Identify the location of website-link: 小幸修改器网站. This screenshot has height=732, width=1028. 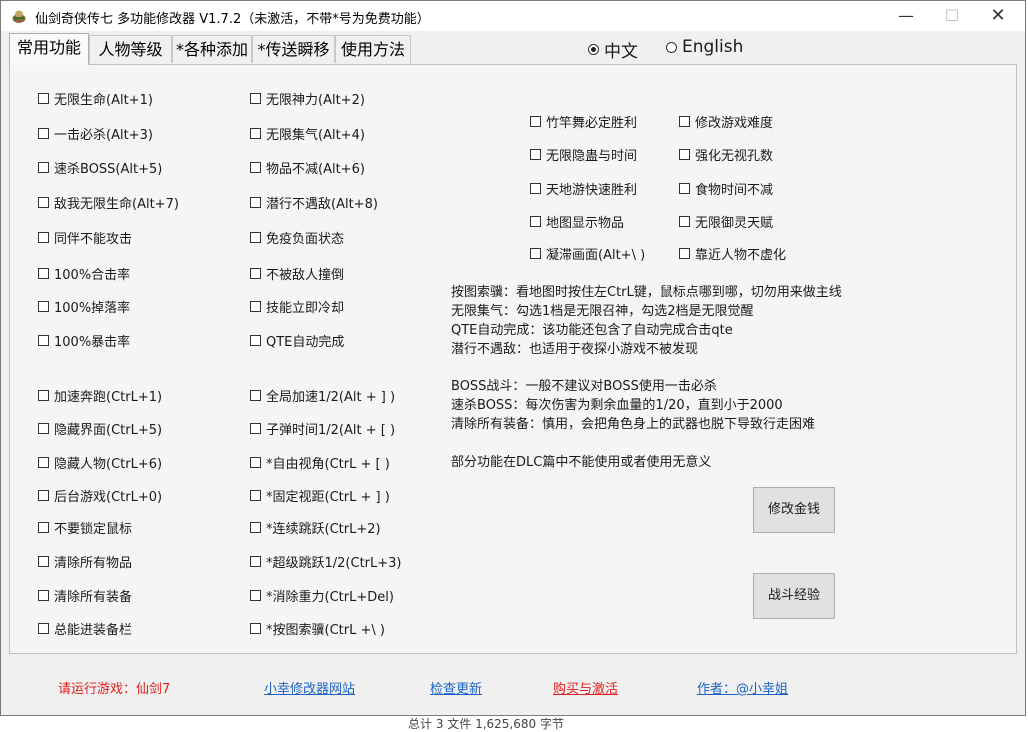
(309, 687).